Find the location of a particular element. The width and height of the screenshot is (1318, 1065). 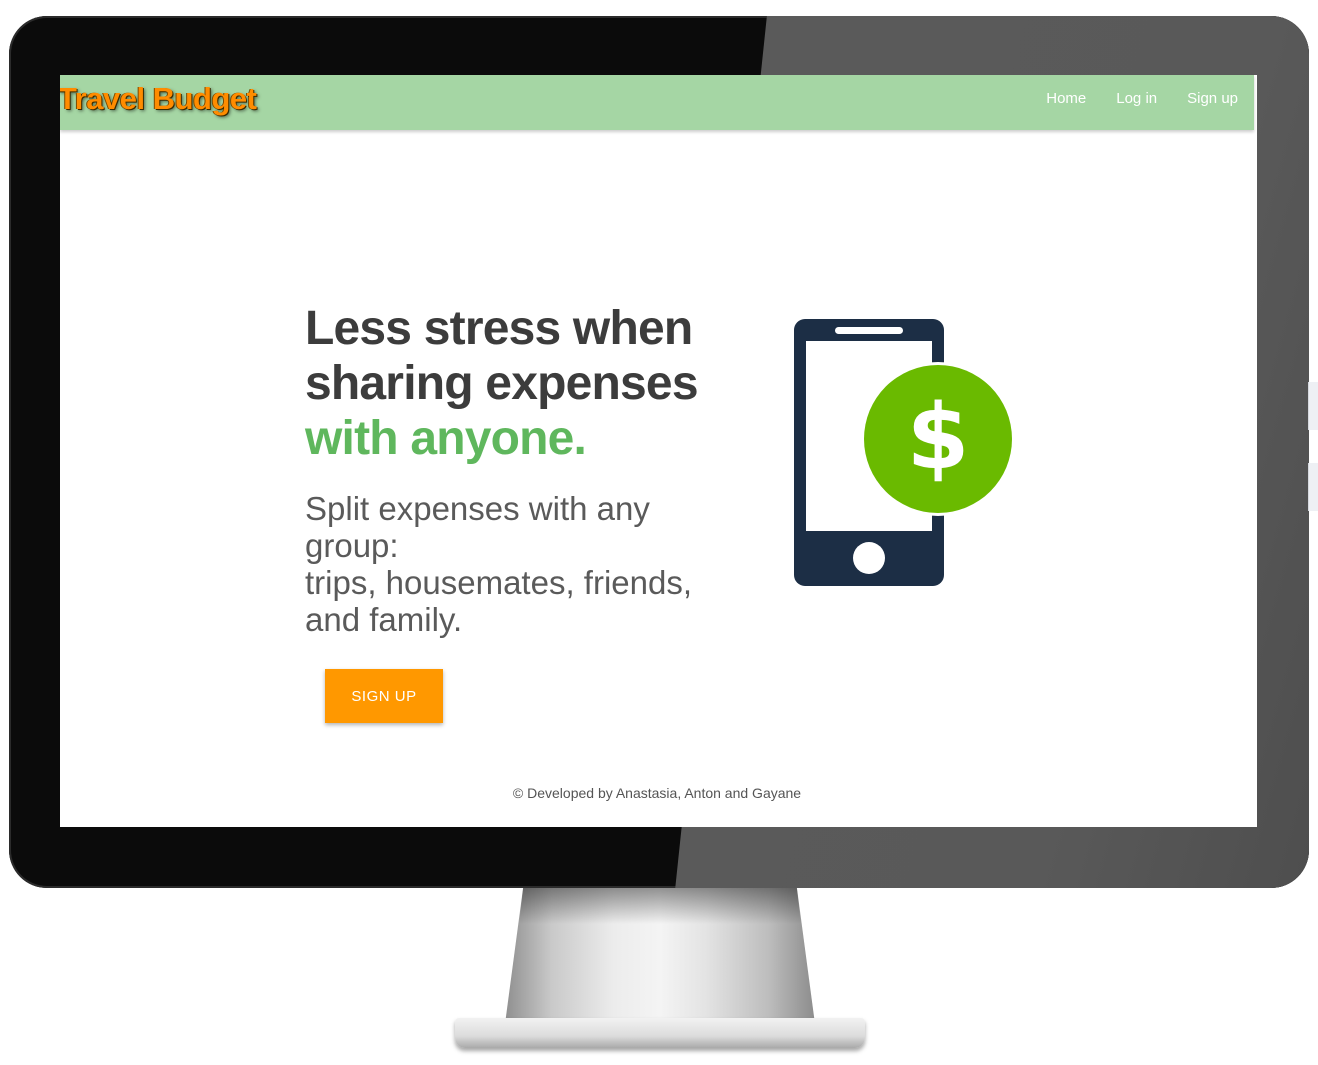

phone-home-button is located at coordinates (869, 558).